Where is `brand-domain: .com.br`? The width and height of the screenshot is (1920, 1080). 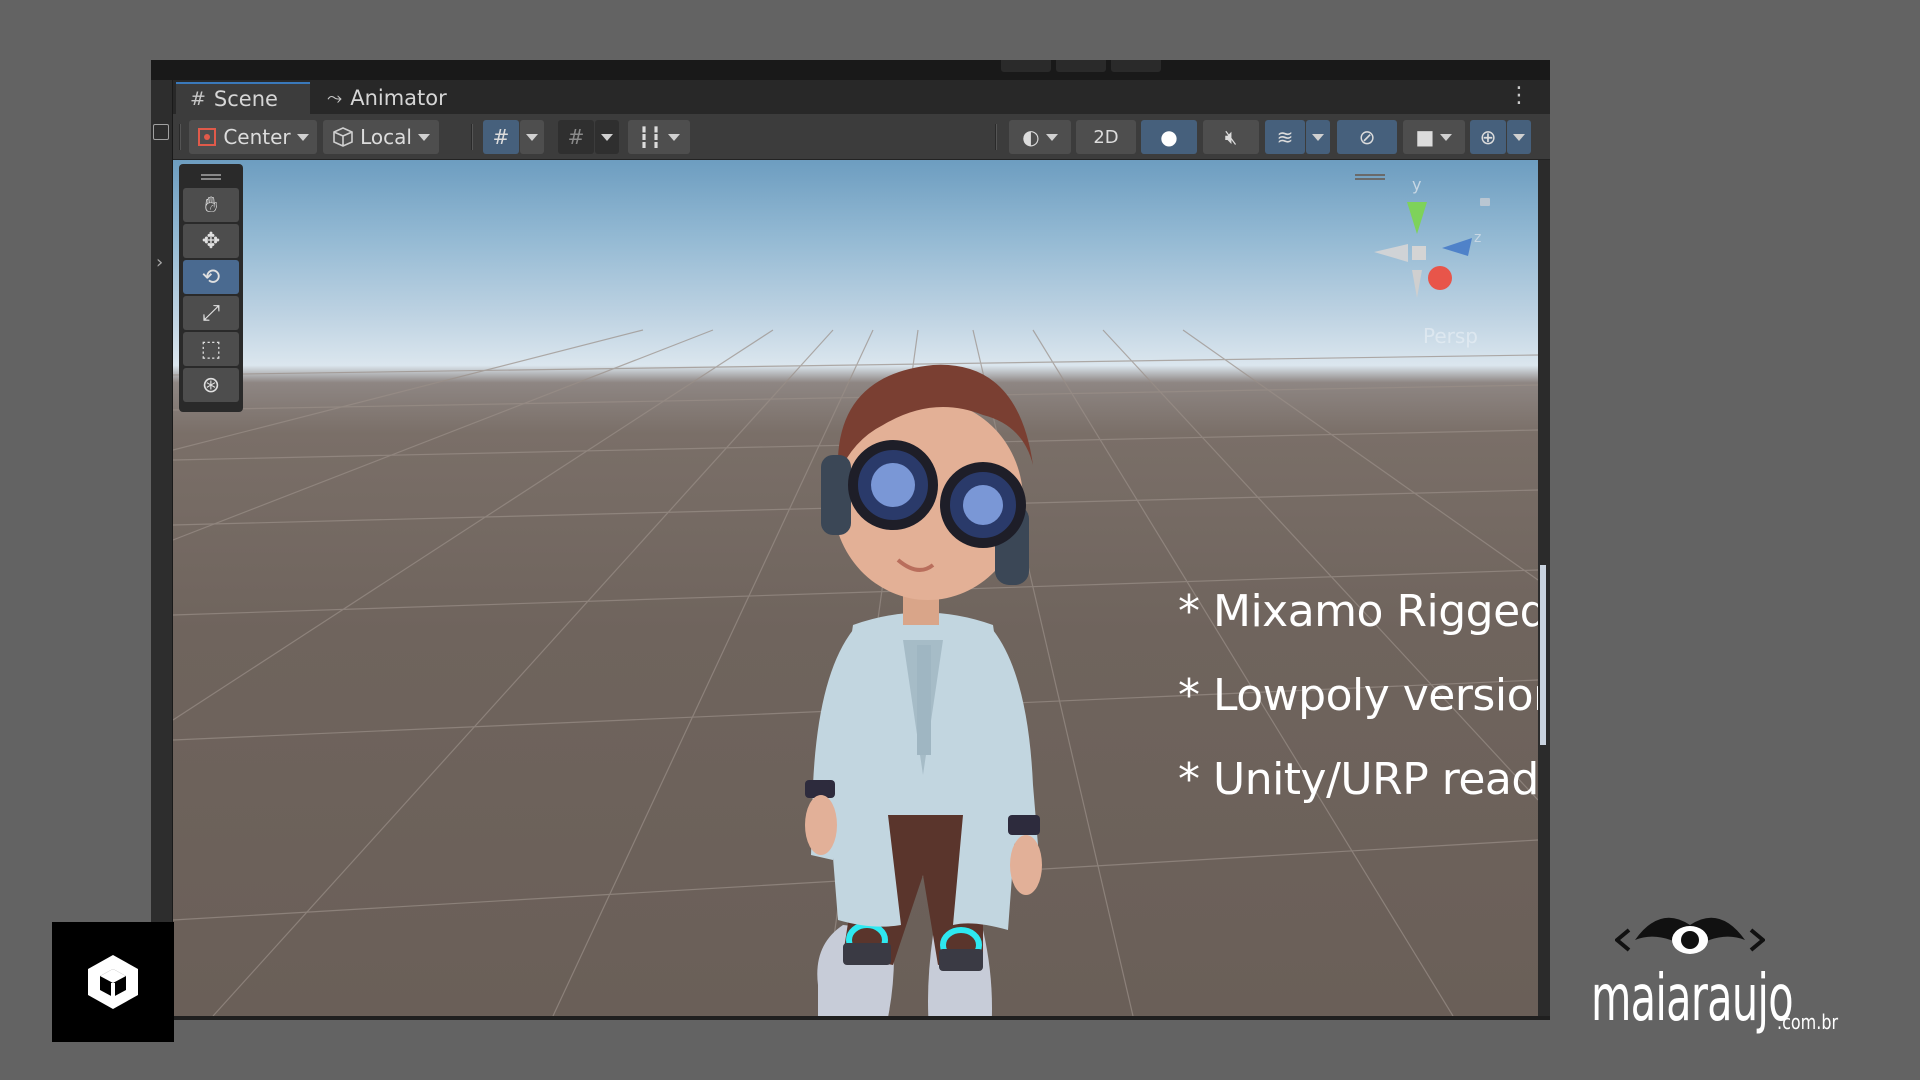 brand-domain: .com.br is located at coordinates (1808, 1022).